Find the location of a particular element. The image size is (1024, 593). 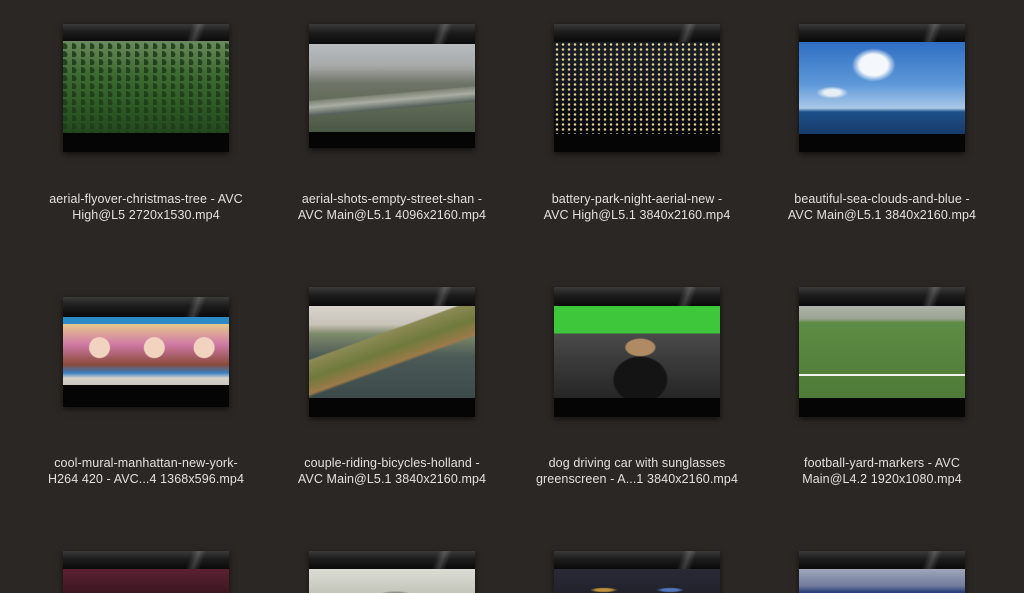

thumbnail-dike is located at coordinates (392, 352).